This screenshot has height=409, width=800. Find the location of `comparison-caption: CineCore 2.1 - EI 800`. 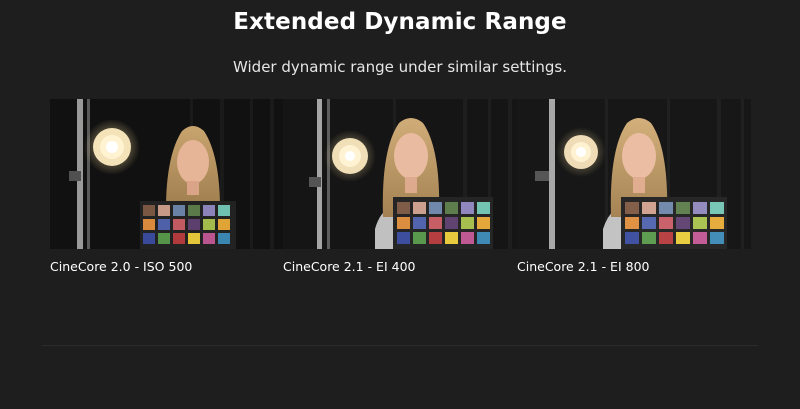

comparison-caption: CineCore 2.1 - EI 800 is located at coordinates (583, 266).